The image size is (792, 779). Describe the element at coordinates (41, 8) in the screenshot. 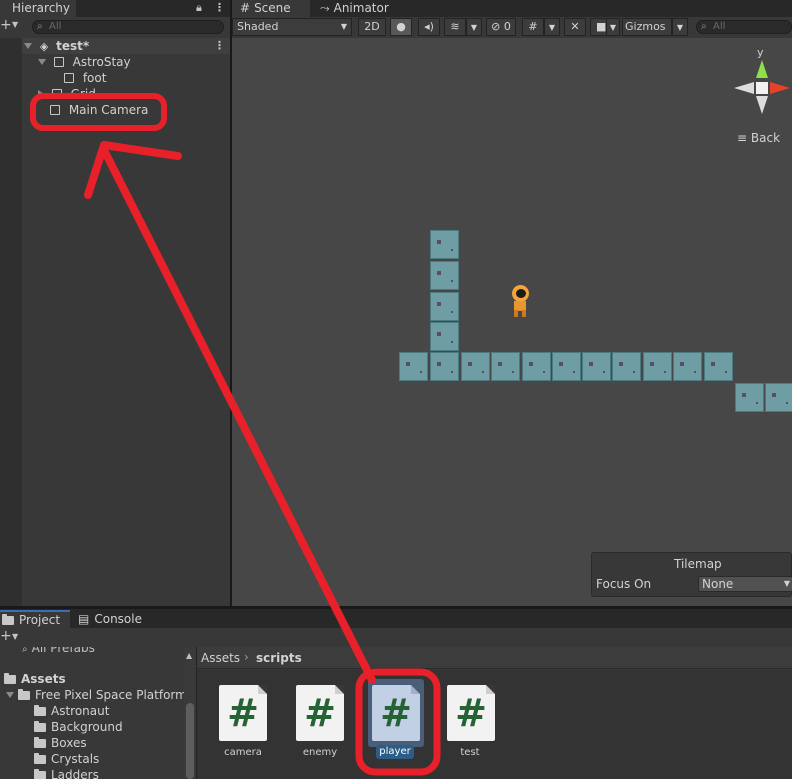

I see `hierarchy-tab-label: Hierarchy` at that location.